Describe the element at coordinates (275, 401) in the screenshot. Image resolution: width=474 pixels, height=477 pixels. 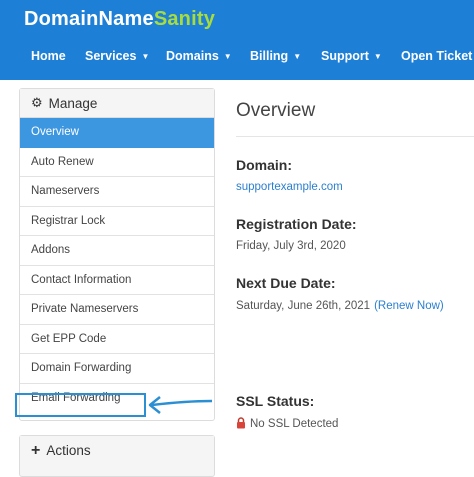
I see `ssl-status-label: SSL Status:` at that location.